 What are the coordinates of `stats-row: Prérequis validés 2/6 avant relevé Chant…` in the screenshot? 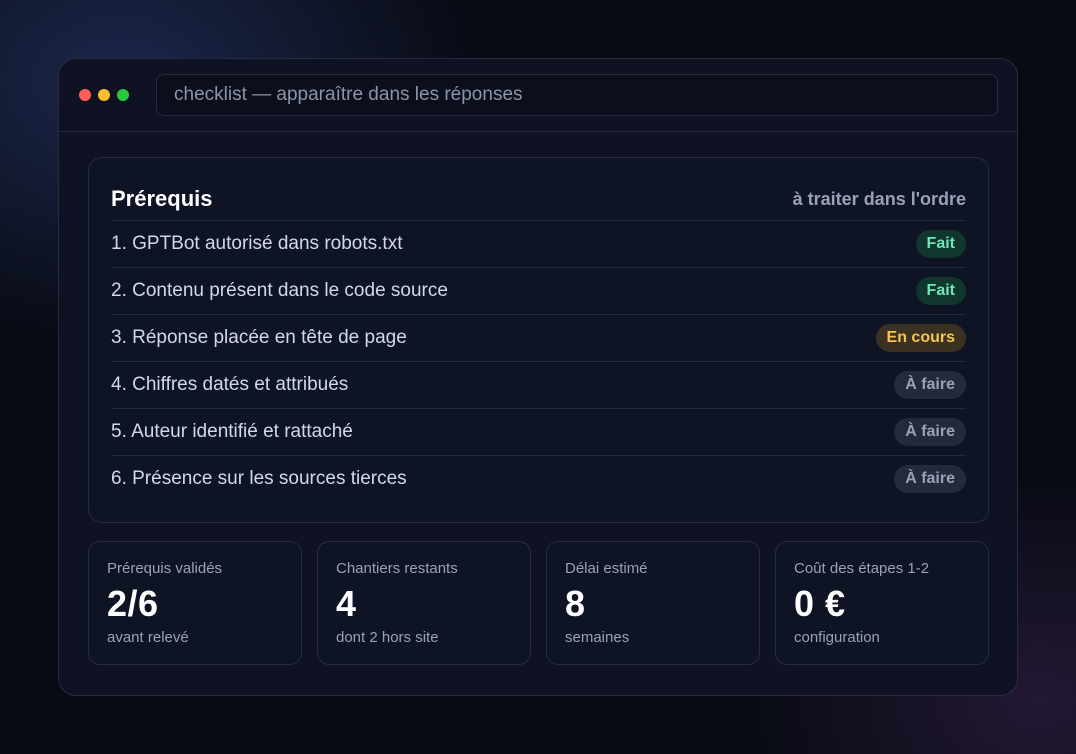 It's located at (538, 603).